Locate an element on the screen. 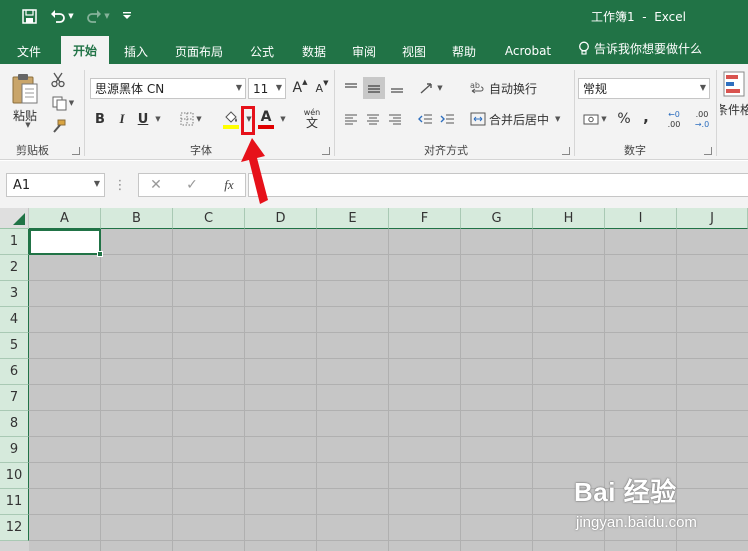 This screenshot has height=551, width=748. select-all-button is located at coordinates (14, 218).